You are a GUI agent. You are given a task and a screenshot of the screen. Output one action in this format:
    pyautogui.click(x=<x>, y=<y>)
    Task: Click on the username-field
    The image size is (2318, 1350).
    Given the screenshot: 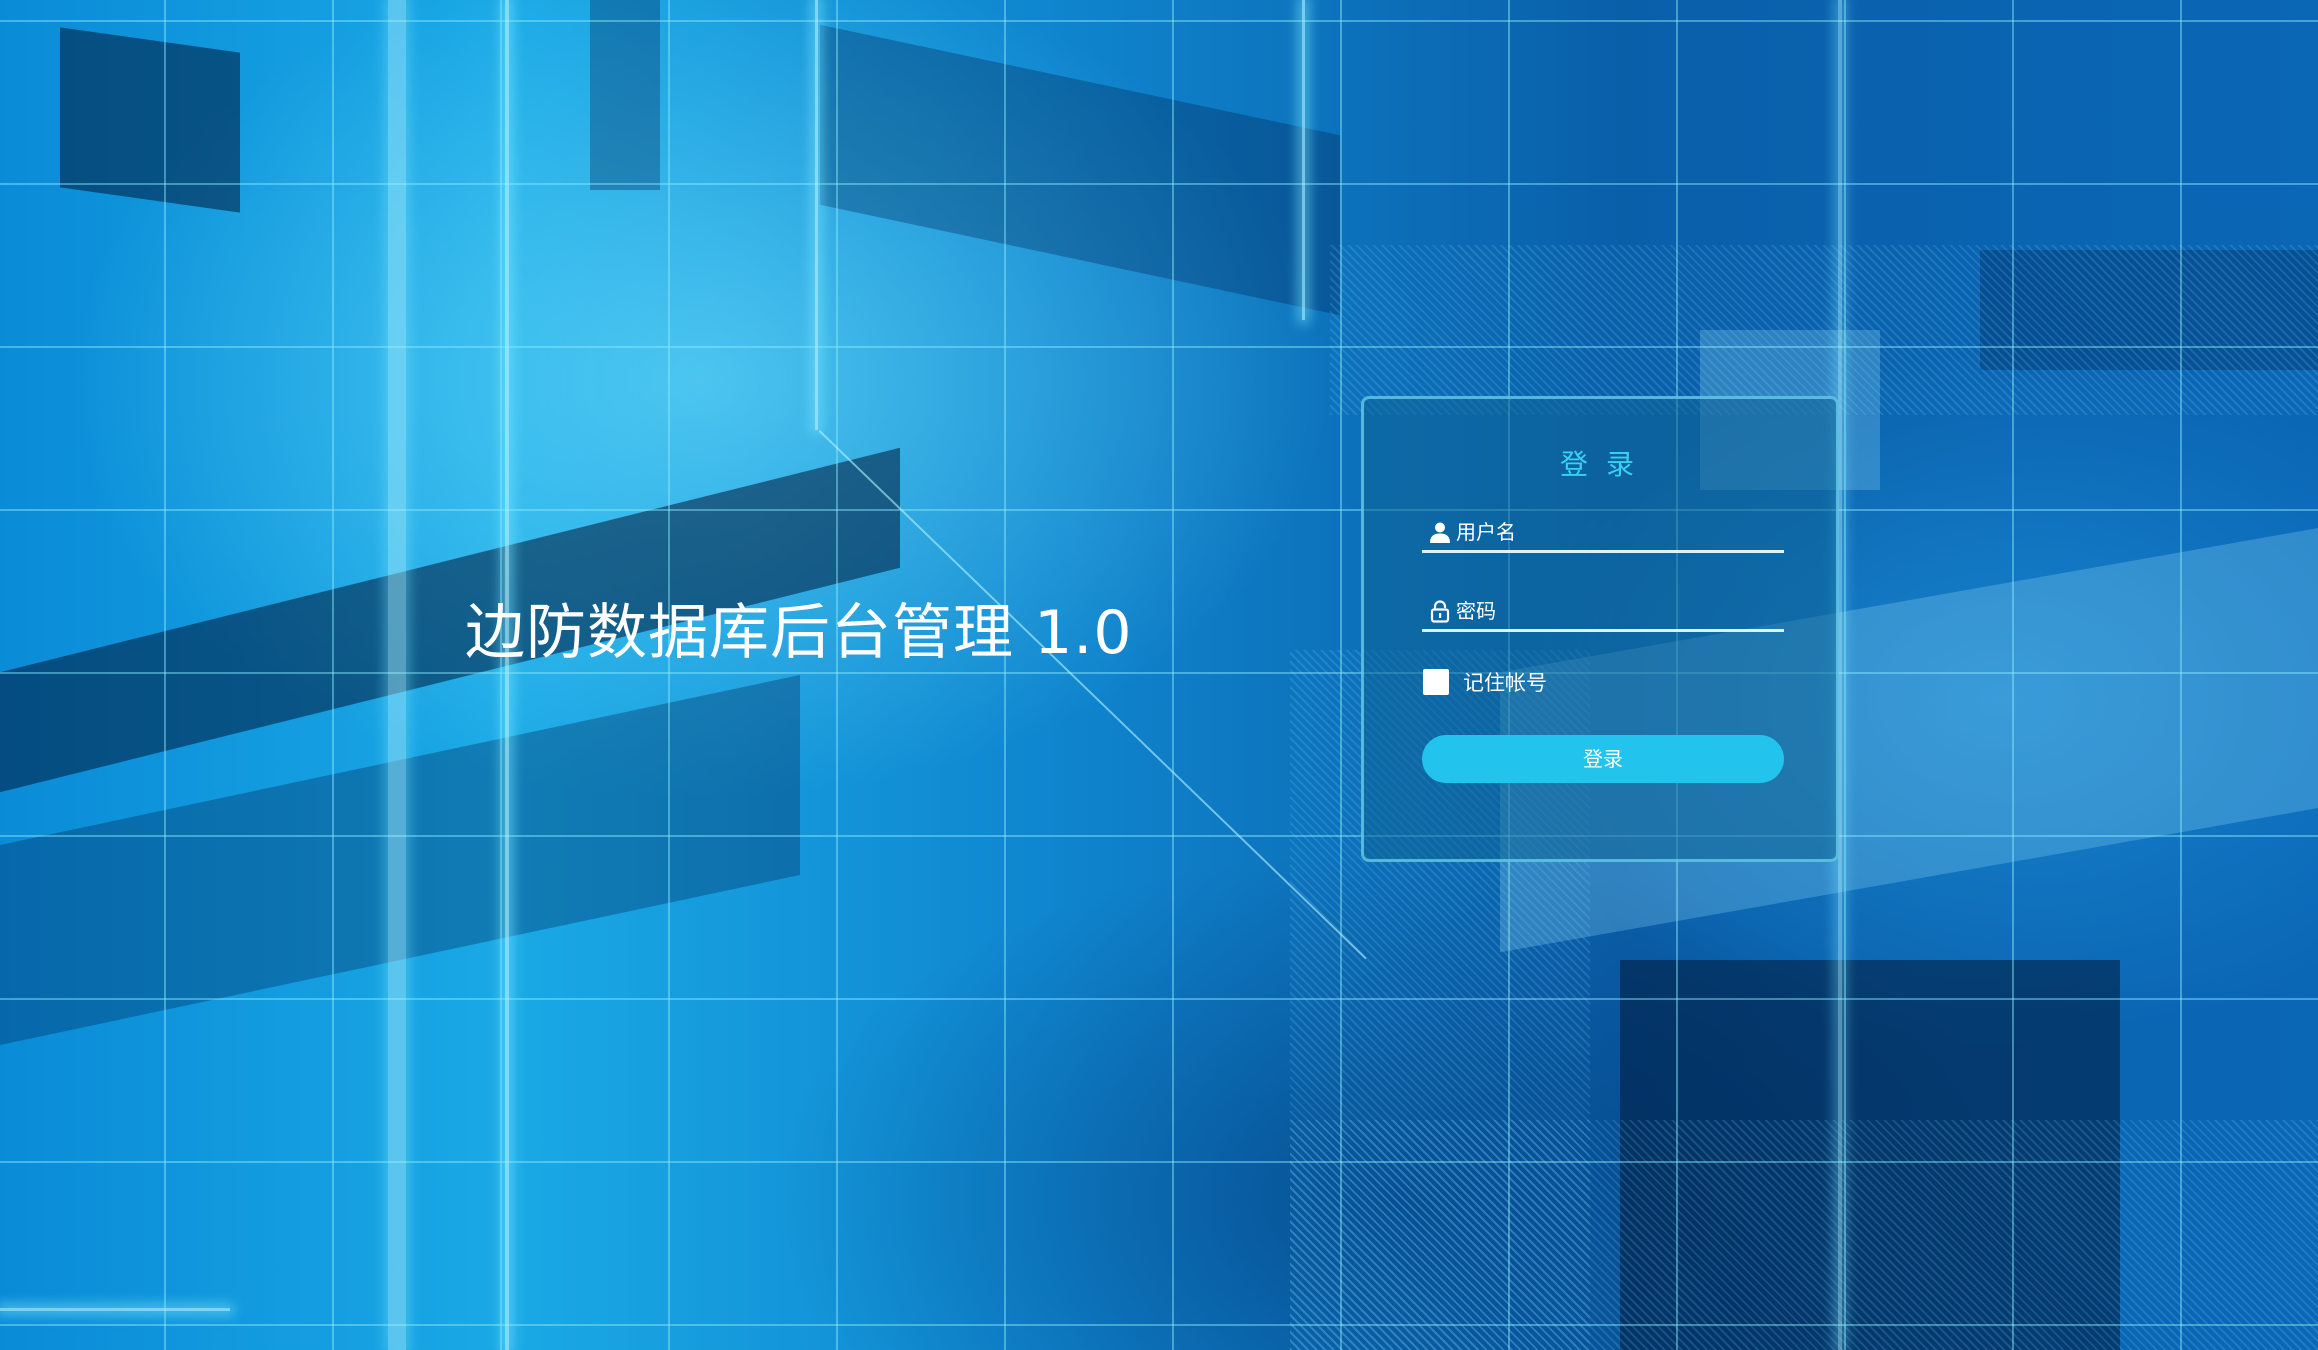 What is the action you would take?
    pyautogui.click(x=1603, y=533)
    